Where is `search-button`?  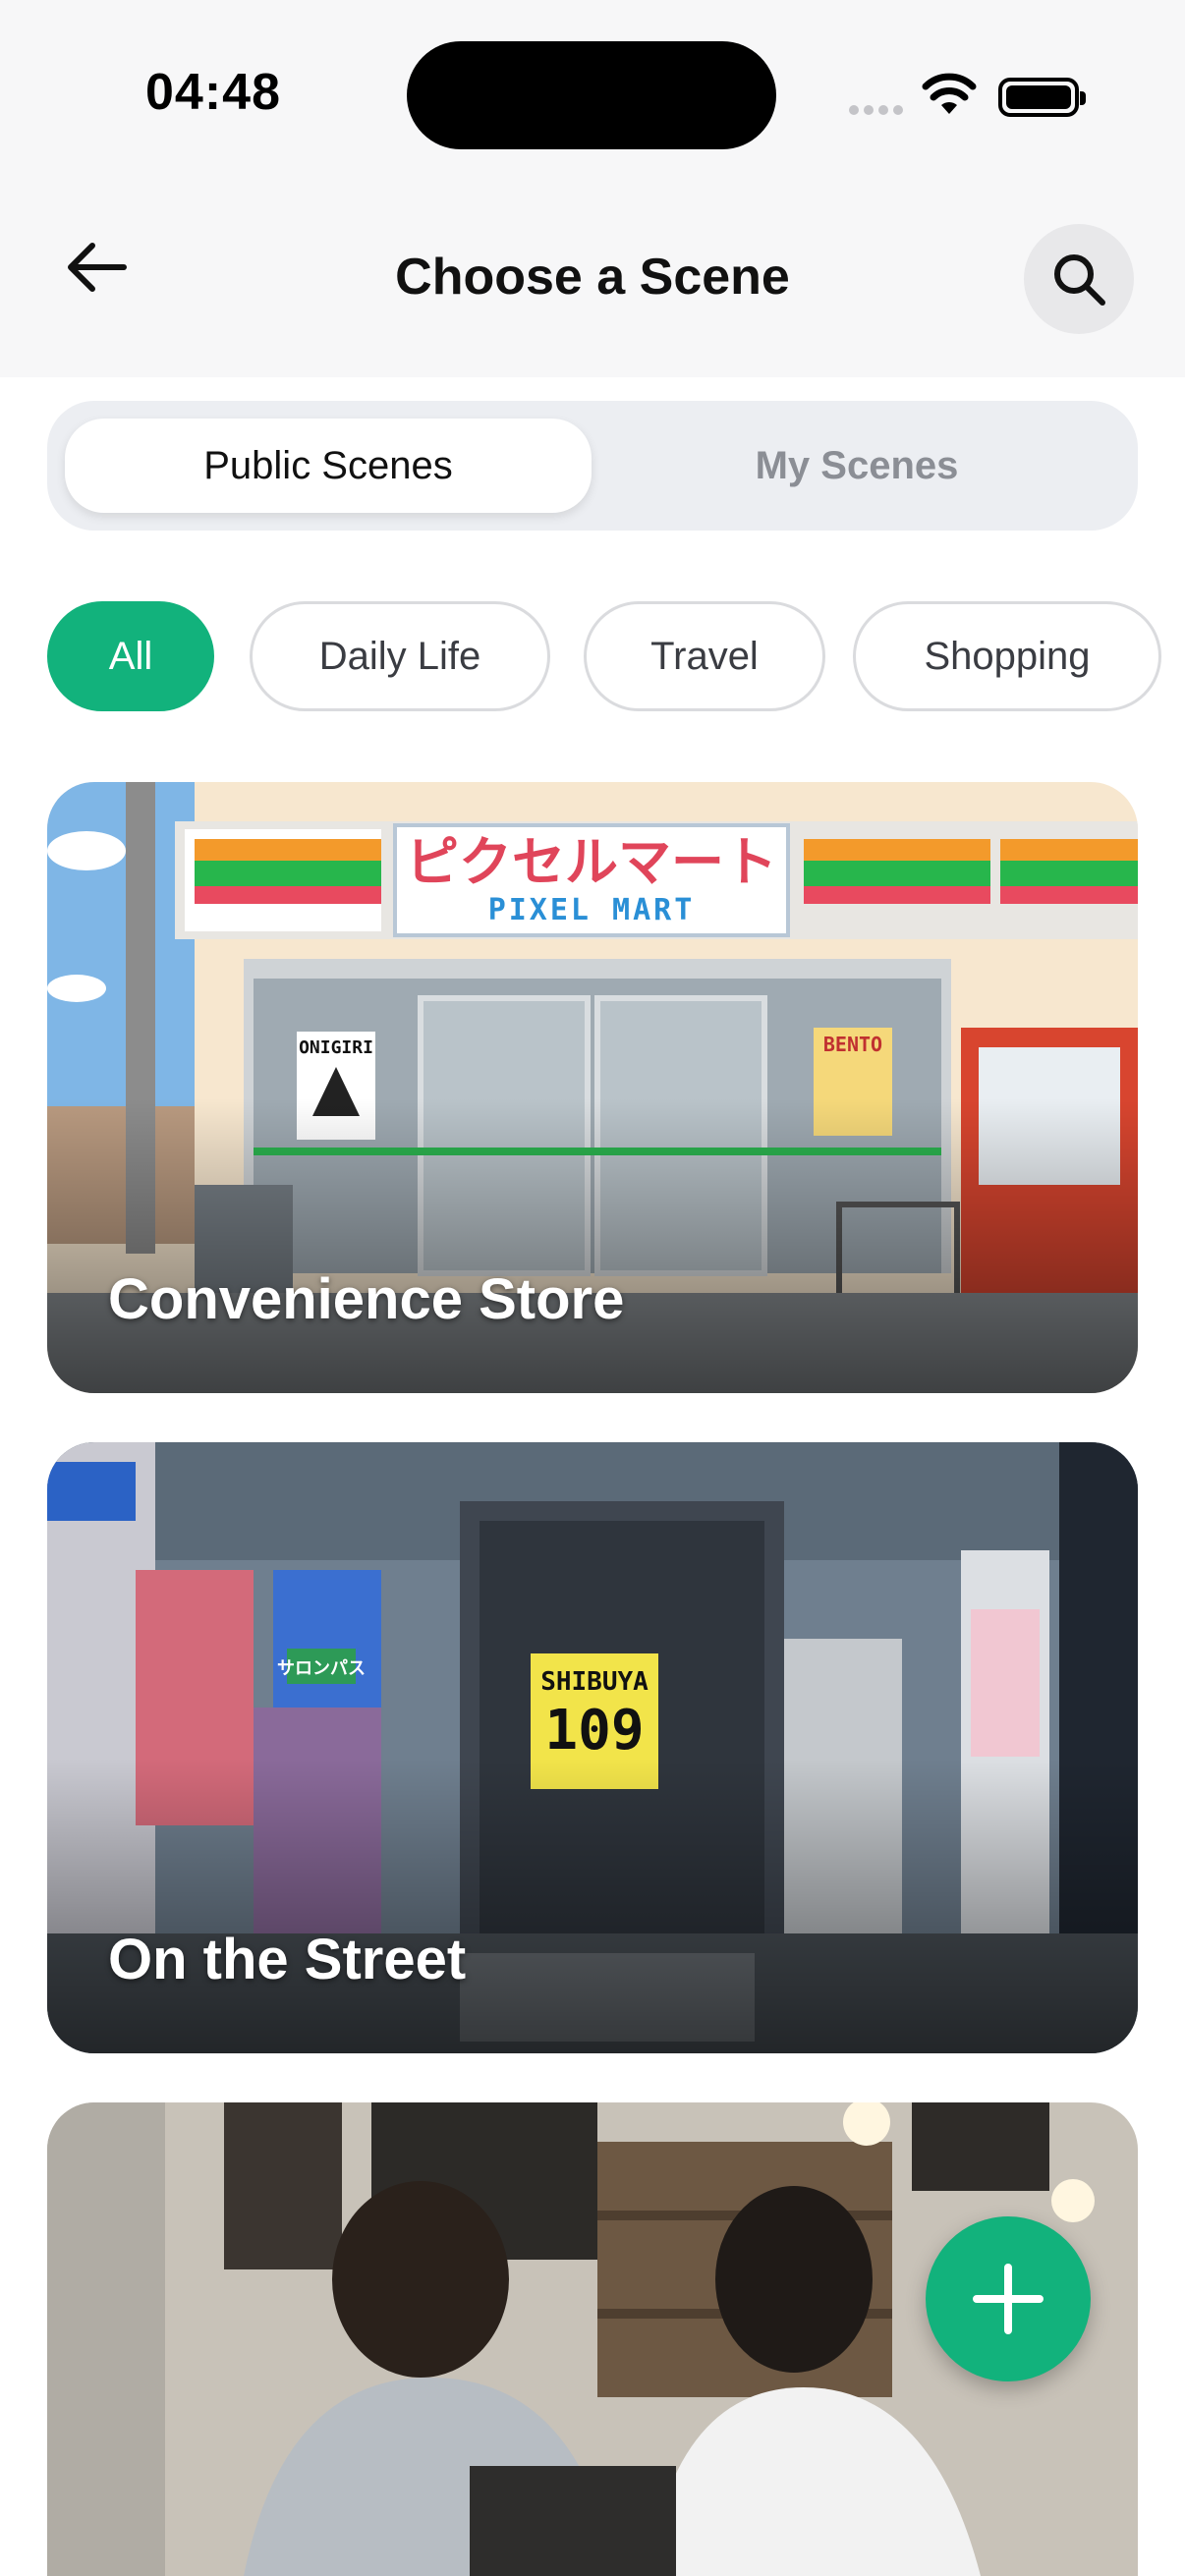
search-button is located at coordinates (1079, 279).